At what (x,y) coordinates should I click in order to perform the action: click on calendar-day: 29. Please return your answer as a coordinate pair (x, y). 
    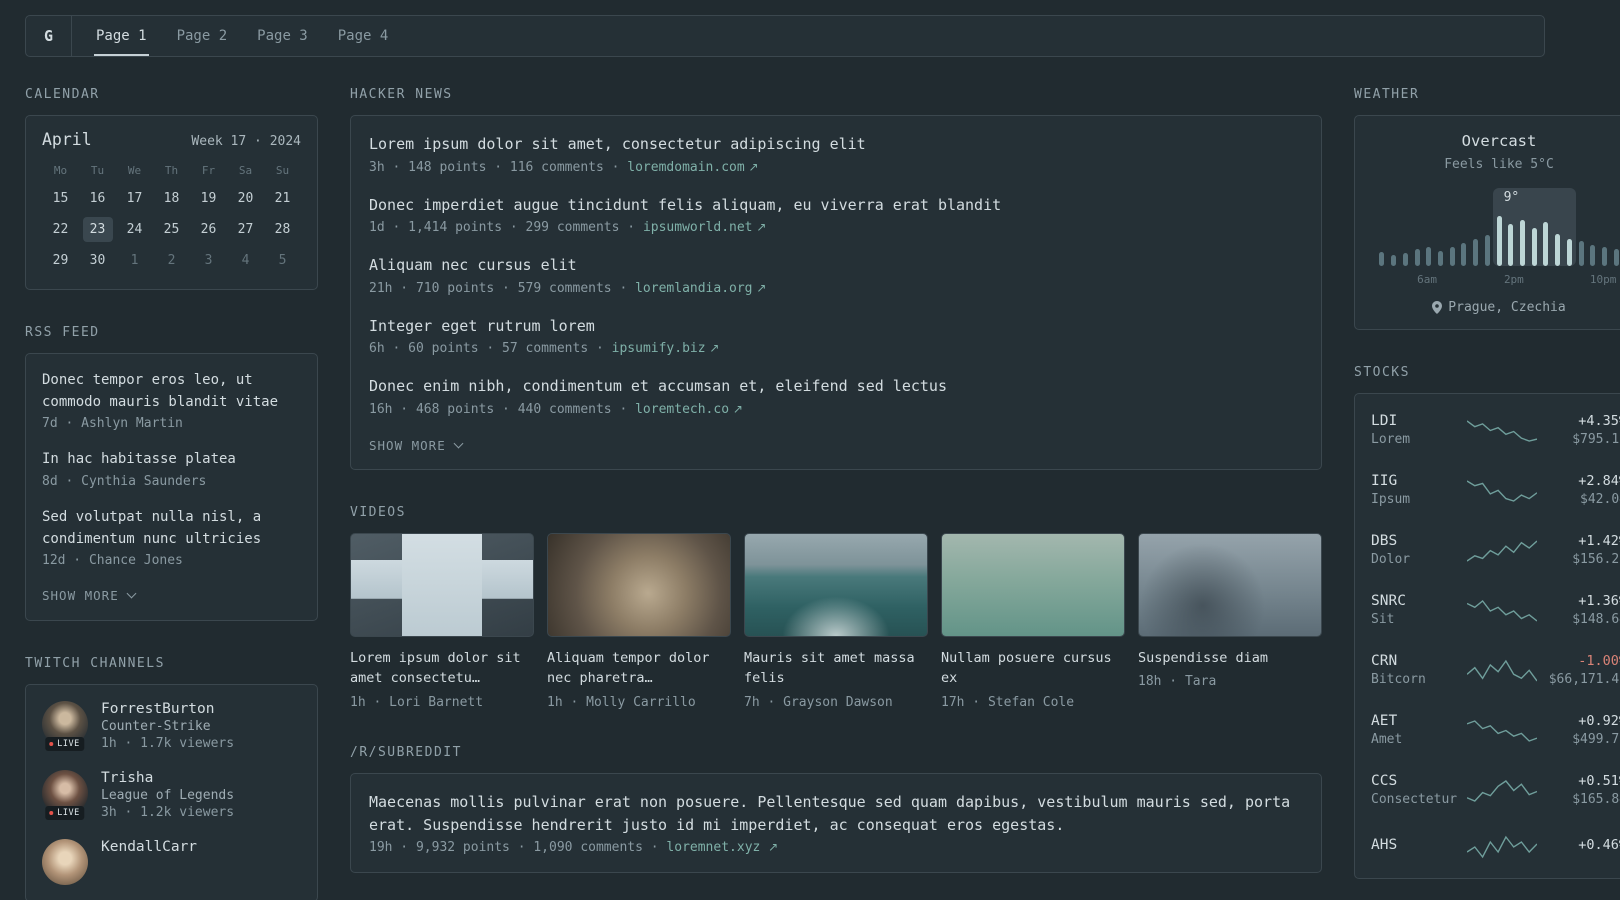
    Looking at the image, I should click on (61, 260).